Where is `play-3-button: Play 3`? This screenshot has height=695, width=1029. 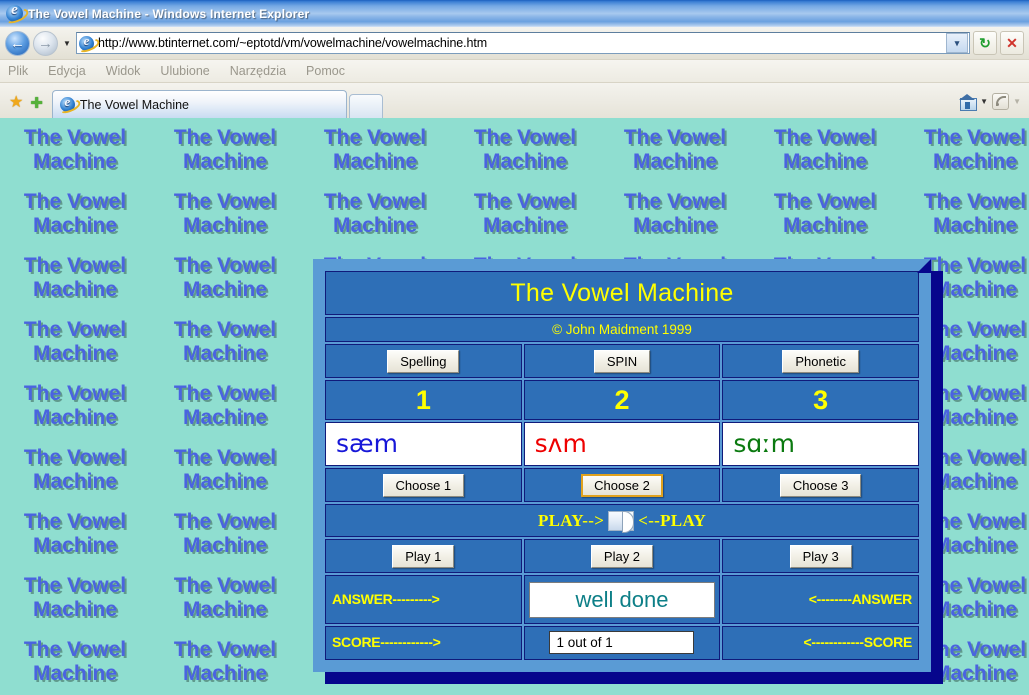
play-3-button: Play 3 is located at coordinates (820, 556).